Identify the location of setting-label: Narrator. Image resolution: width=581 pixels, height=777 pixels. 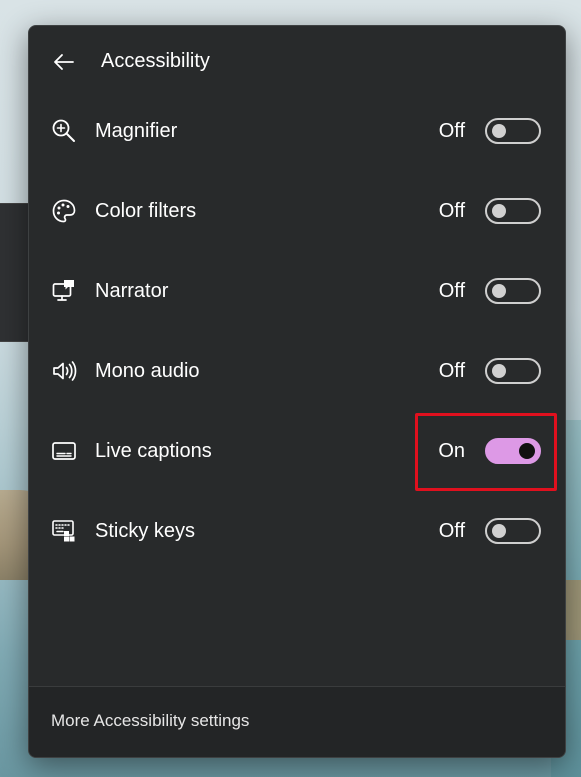
(132, 290).